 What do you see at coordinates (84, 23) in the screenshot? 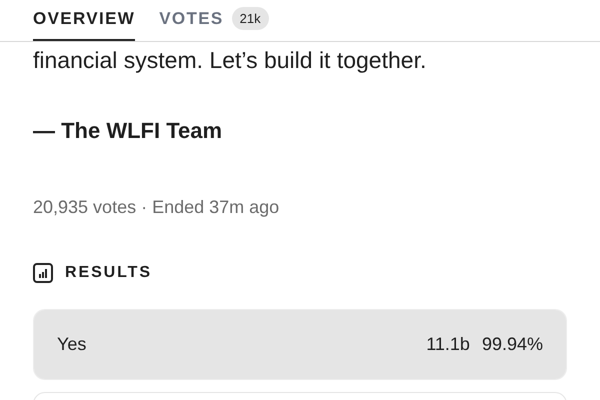
I see `tab: OVERVIEW` at bounding box center [84, 23].